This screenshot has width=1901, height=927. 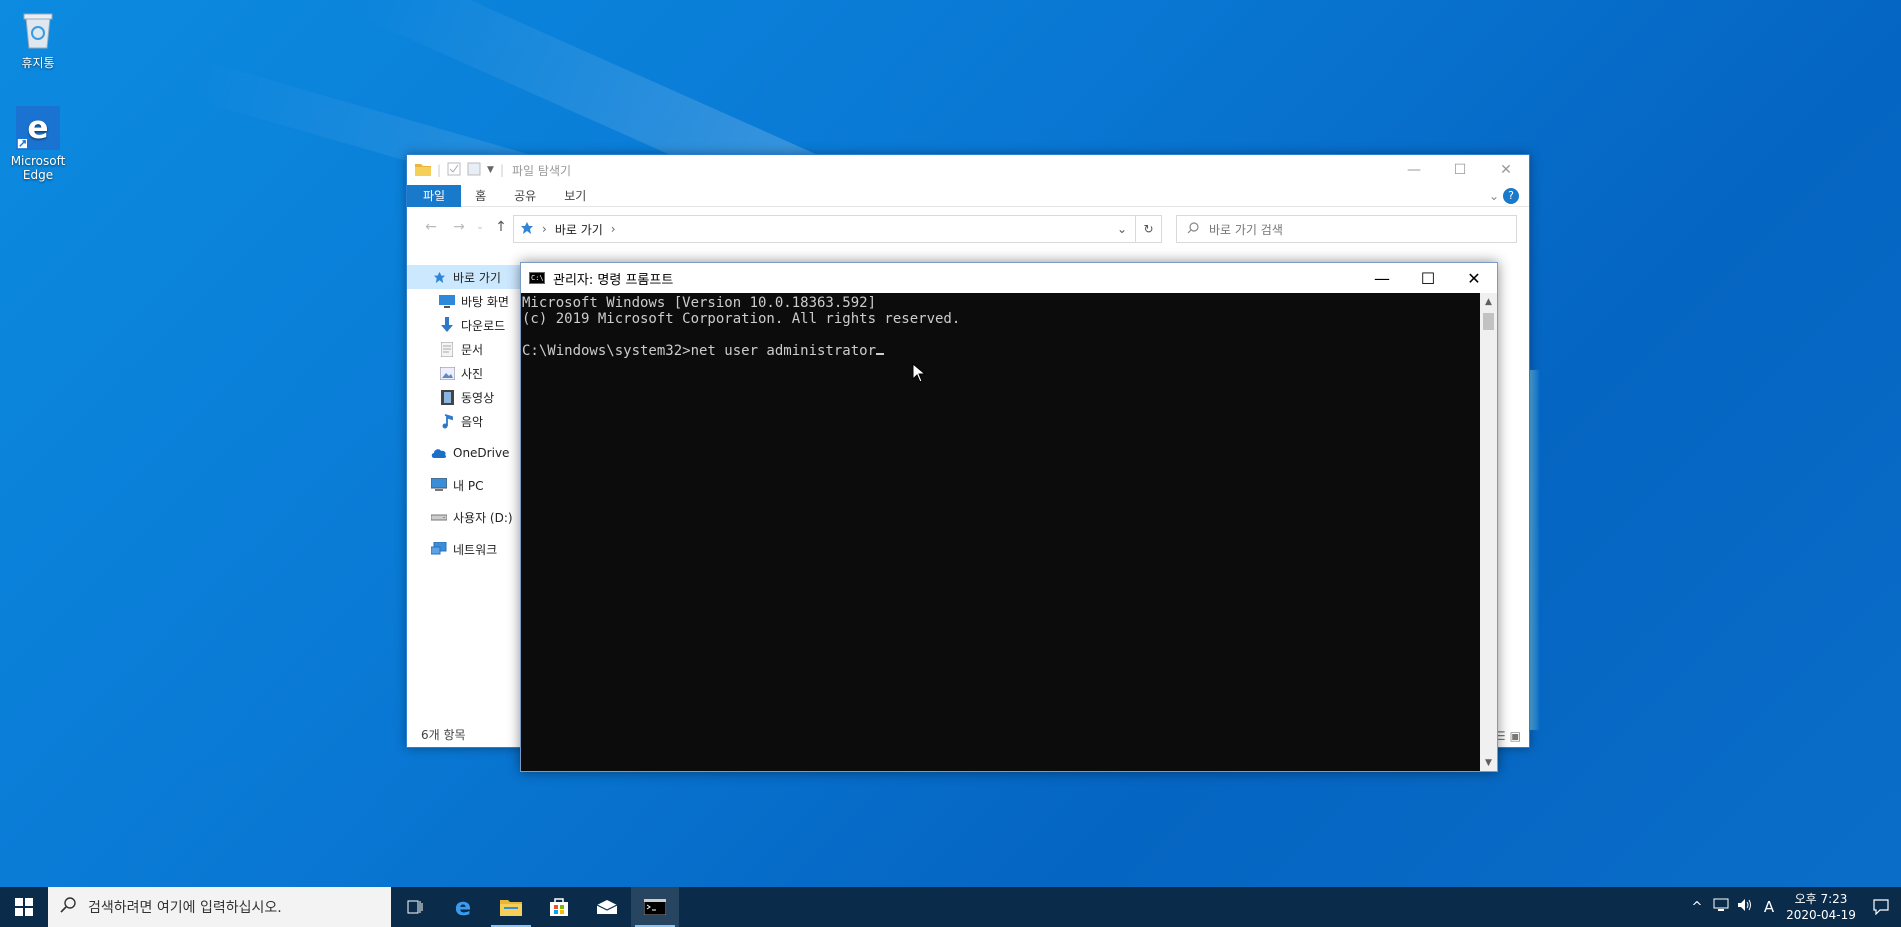 What do you see at coordinates (475, 549) in the screenshot?
I see `nav-label: 네트워크` at bounding box center [475, 549].